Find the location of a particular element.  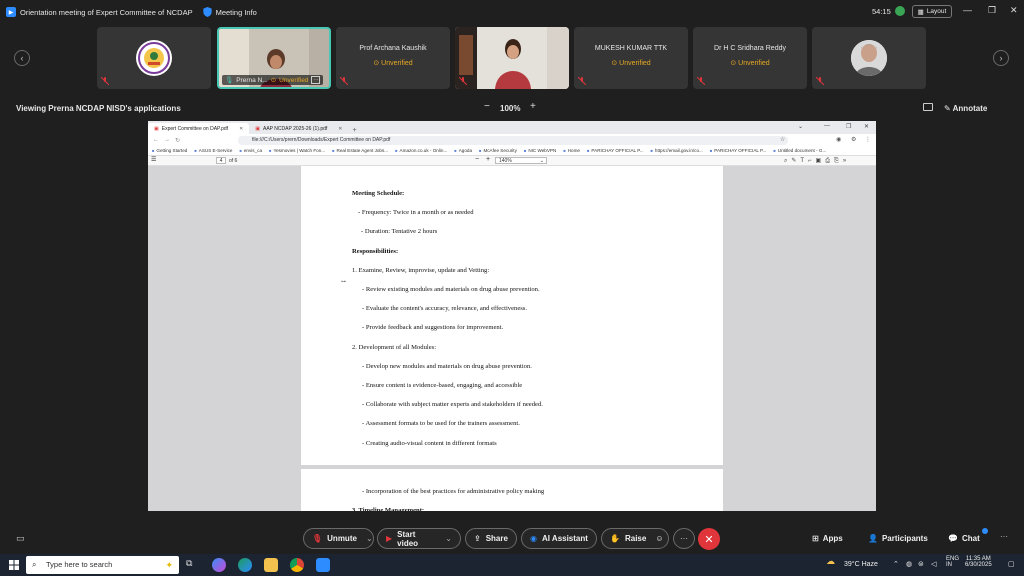

profile-icon: ◉ is located at coordinates (838, 139).